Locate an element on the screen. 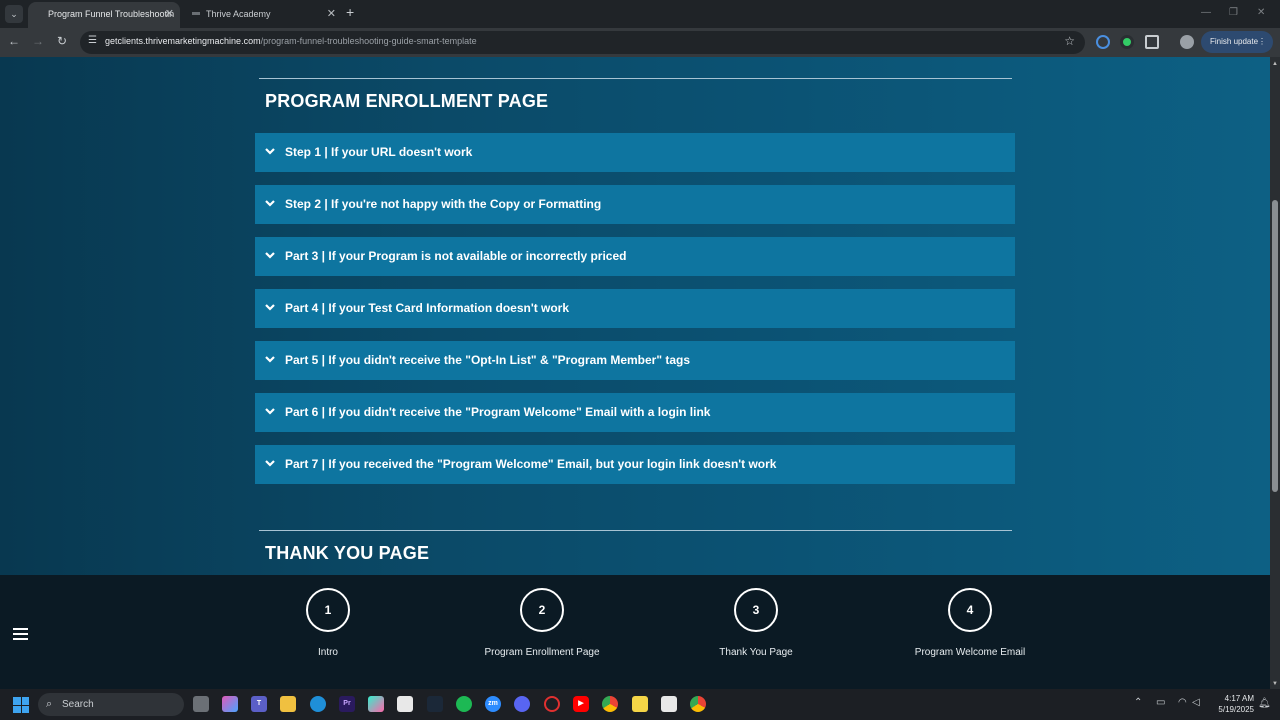 This screenshot has width=1280, height=720. step-number: 2 is located at coordinates (542, 610).